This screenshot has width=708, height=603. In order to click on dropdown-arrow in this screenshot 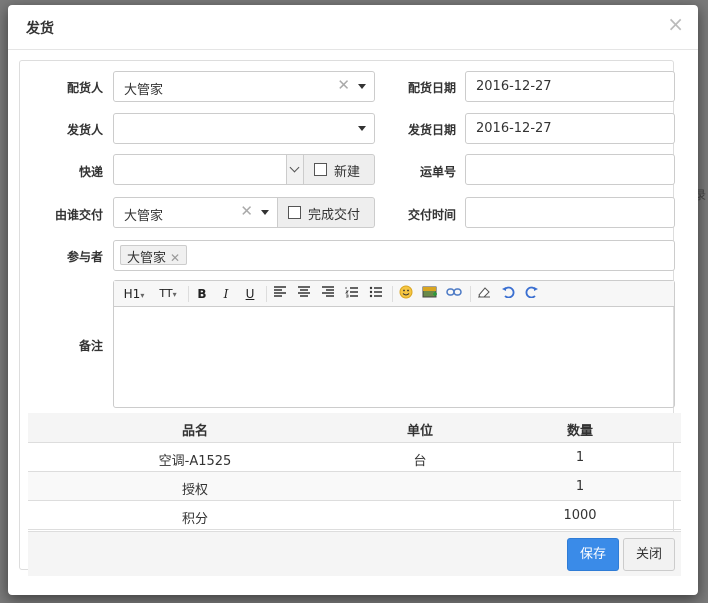, I will do `click(294, 169)`.